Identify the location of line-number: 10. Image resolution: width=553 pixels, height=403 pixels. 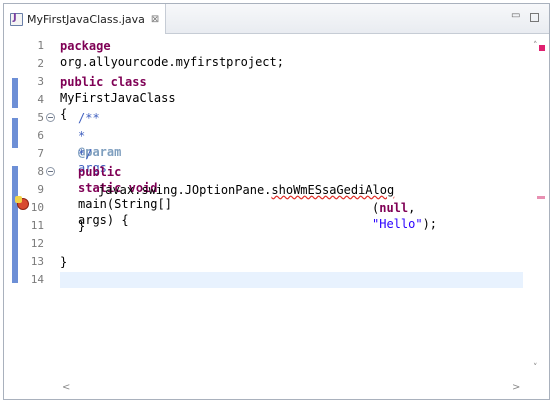
(37, 207).